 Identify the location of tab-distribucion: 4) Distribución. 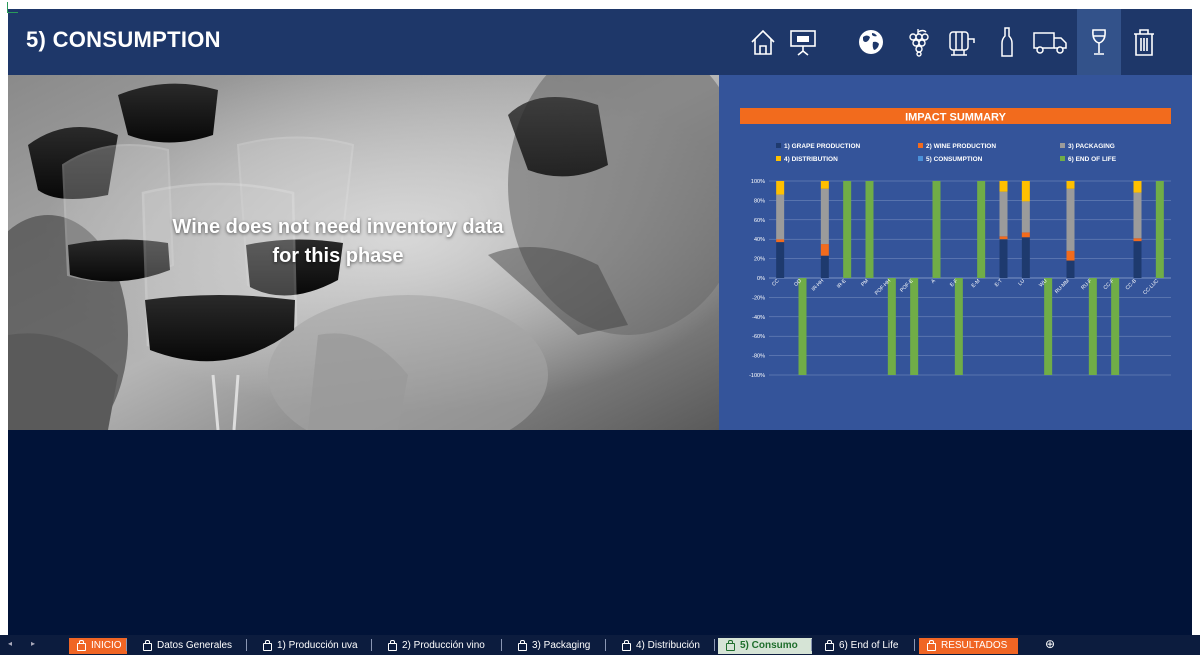
(664, 646).